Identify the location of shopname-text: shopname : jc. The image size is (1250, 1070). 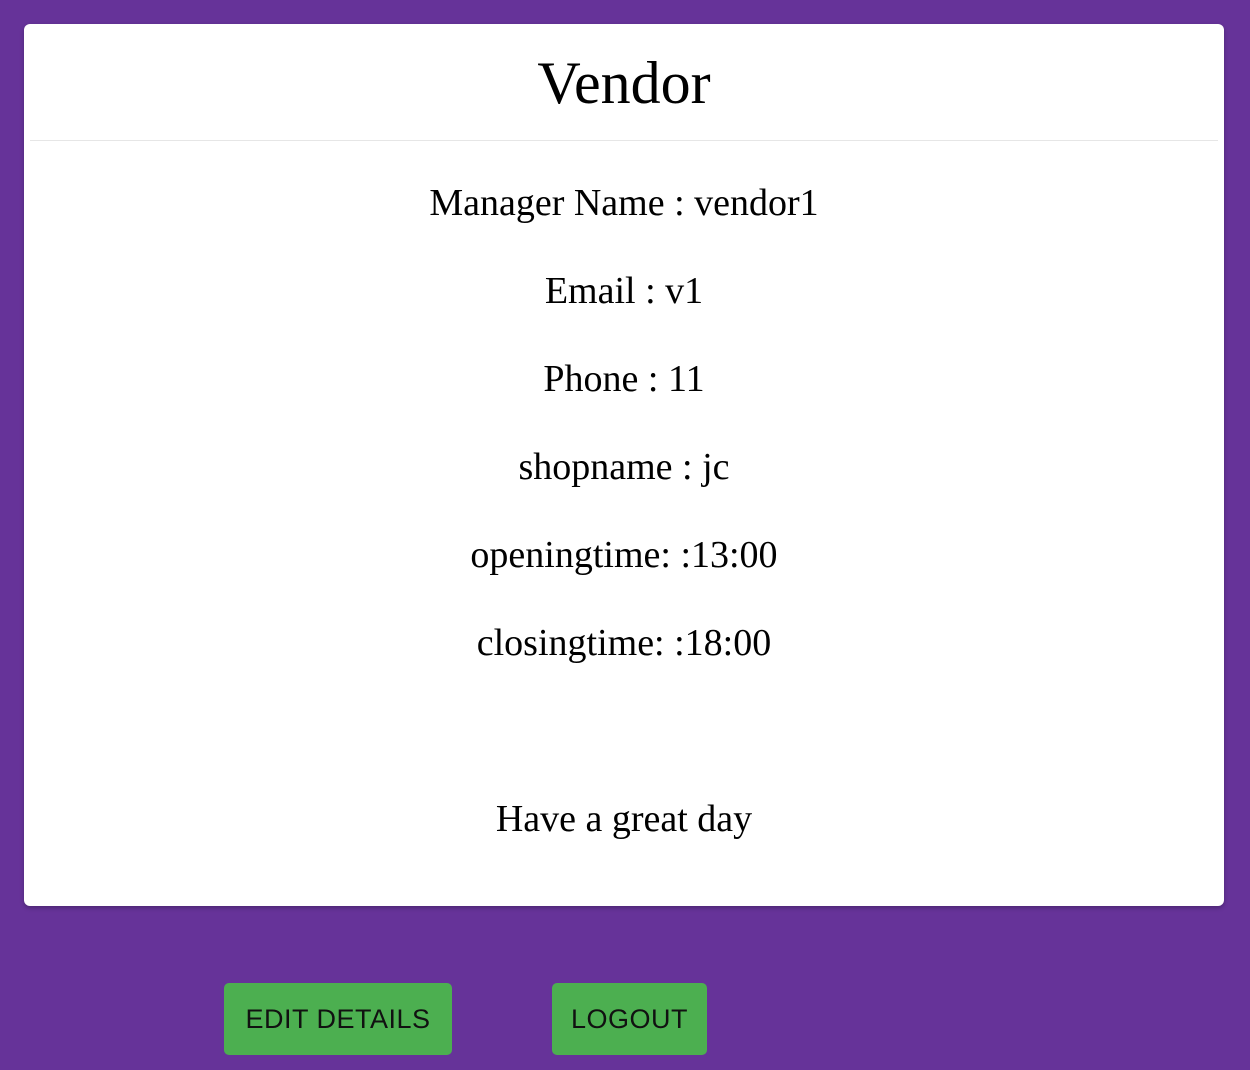
(624, 467).